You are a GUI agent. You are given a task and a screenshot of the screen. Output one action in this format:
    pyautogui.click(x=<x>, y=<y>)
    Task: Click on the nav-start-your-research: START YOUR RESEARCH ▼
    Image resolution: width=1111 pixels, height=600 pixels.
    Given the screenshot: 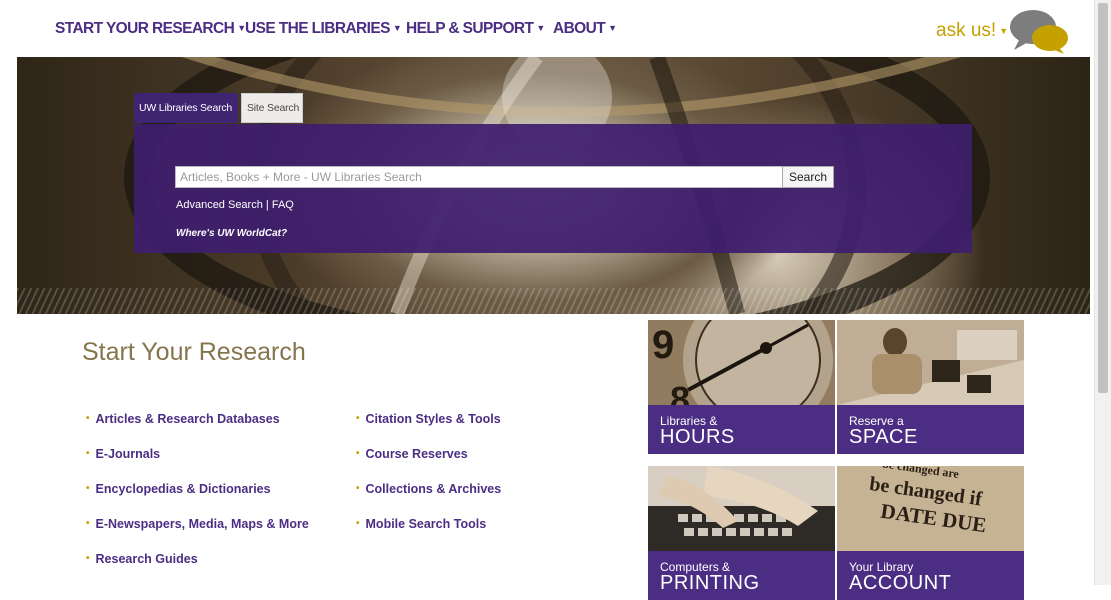 What is the action you would take?
    pyautogui.click(x=150, y=29)
    